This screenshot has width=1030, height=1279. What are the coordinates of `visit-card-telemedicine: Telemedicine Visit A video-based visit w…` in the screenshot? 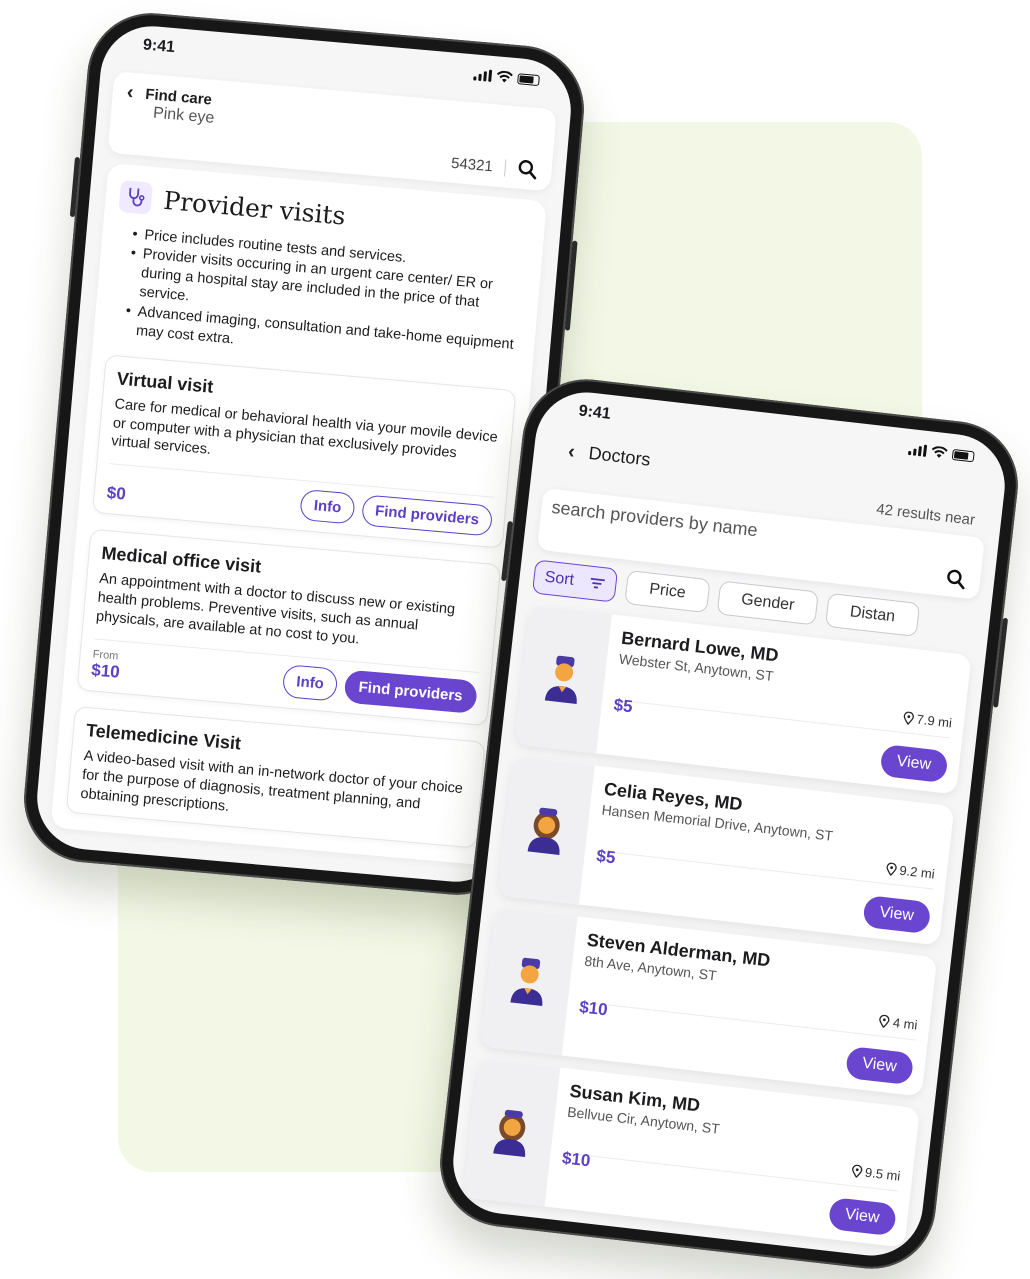 It's located at (275, 777).